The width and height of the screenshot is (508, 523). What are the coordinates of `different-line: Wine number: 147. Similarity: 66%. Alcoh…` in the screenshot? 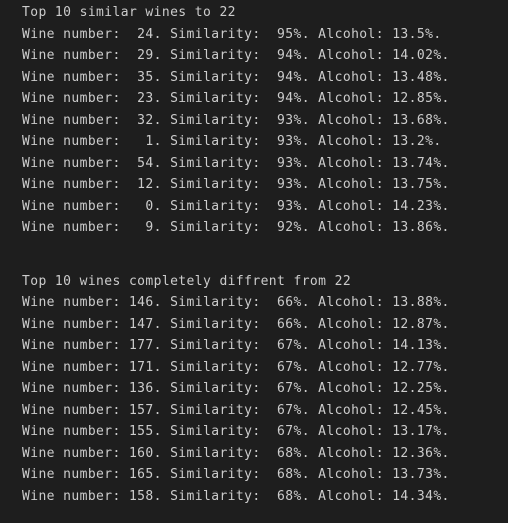 It's located at (236, 324).